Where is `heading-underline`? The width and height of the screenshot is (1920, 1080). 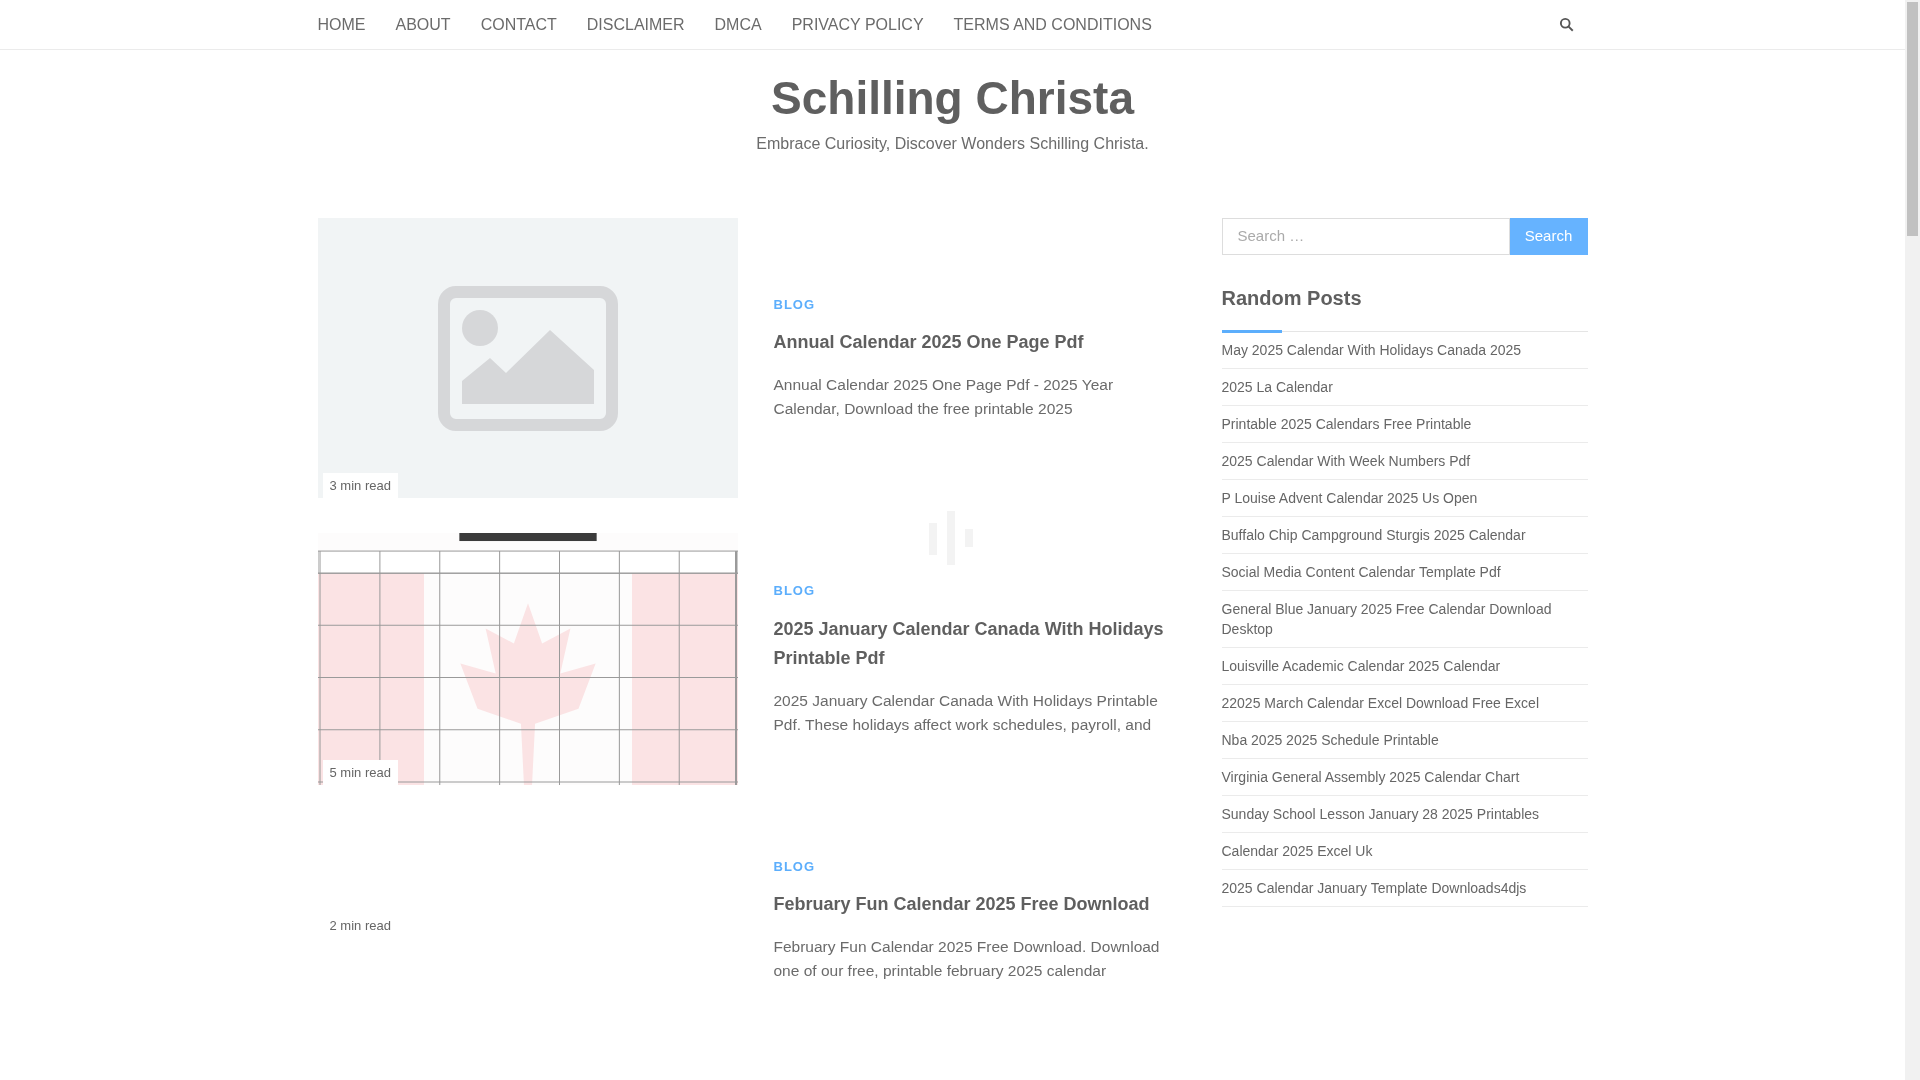
heading-underline is located at coordinates (1251, 331).